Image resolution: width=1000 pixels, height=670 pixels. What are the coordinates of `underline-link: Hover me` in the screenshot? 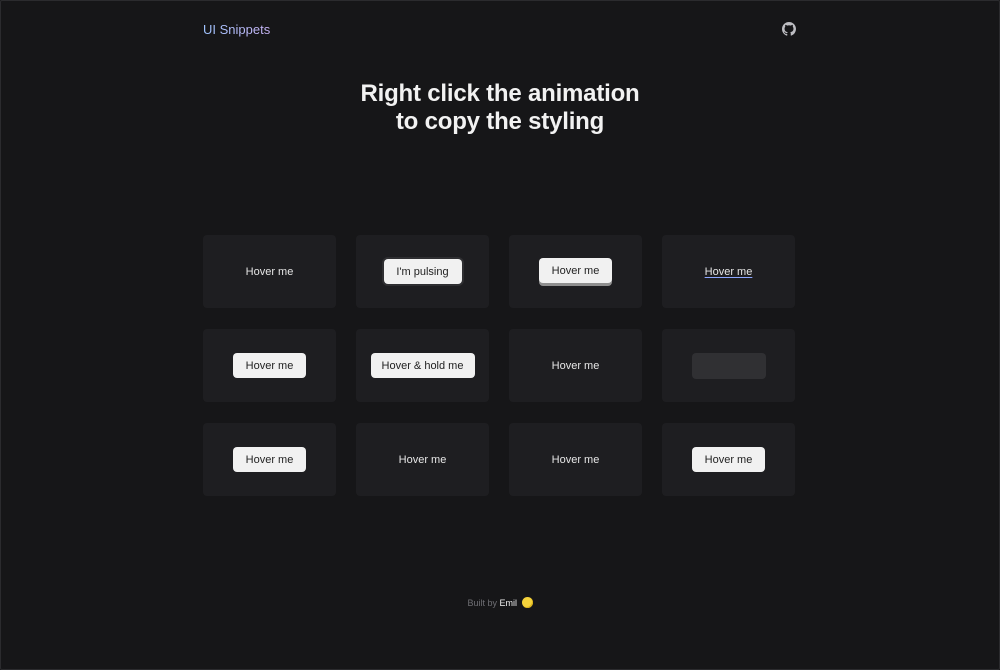 It's located at (729, 272).